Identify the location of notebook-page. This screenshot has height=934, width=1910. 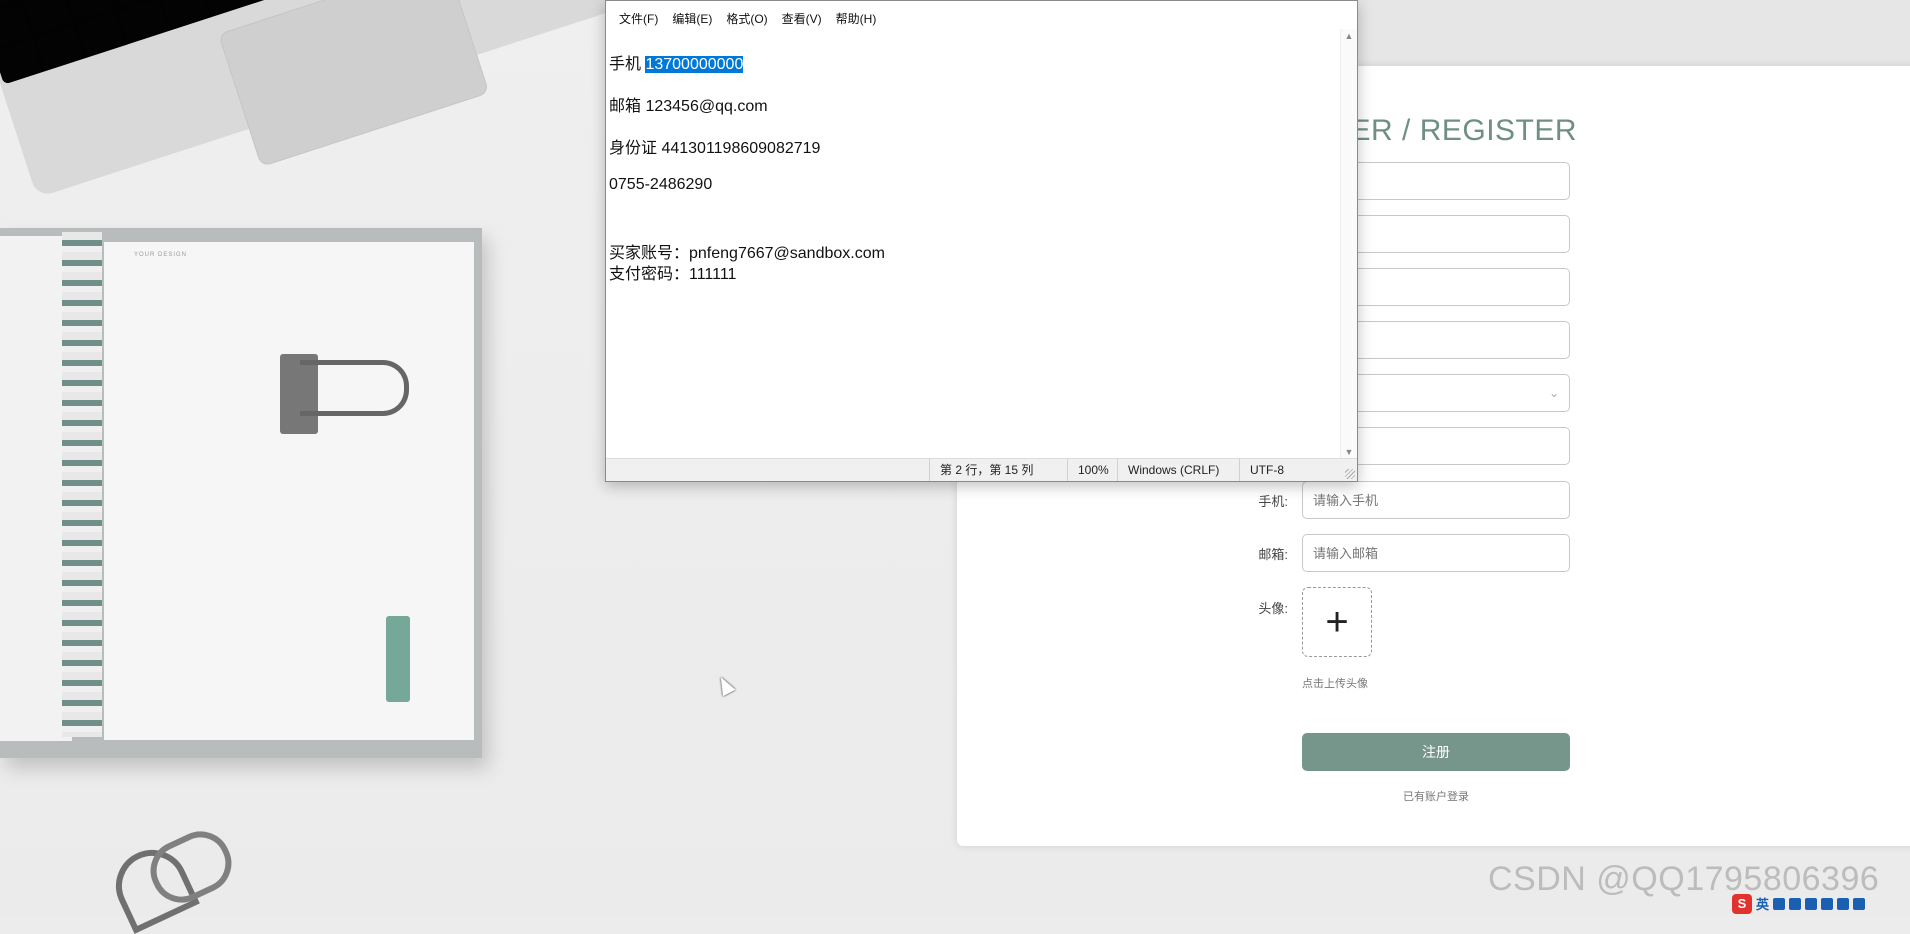
(289, 491).